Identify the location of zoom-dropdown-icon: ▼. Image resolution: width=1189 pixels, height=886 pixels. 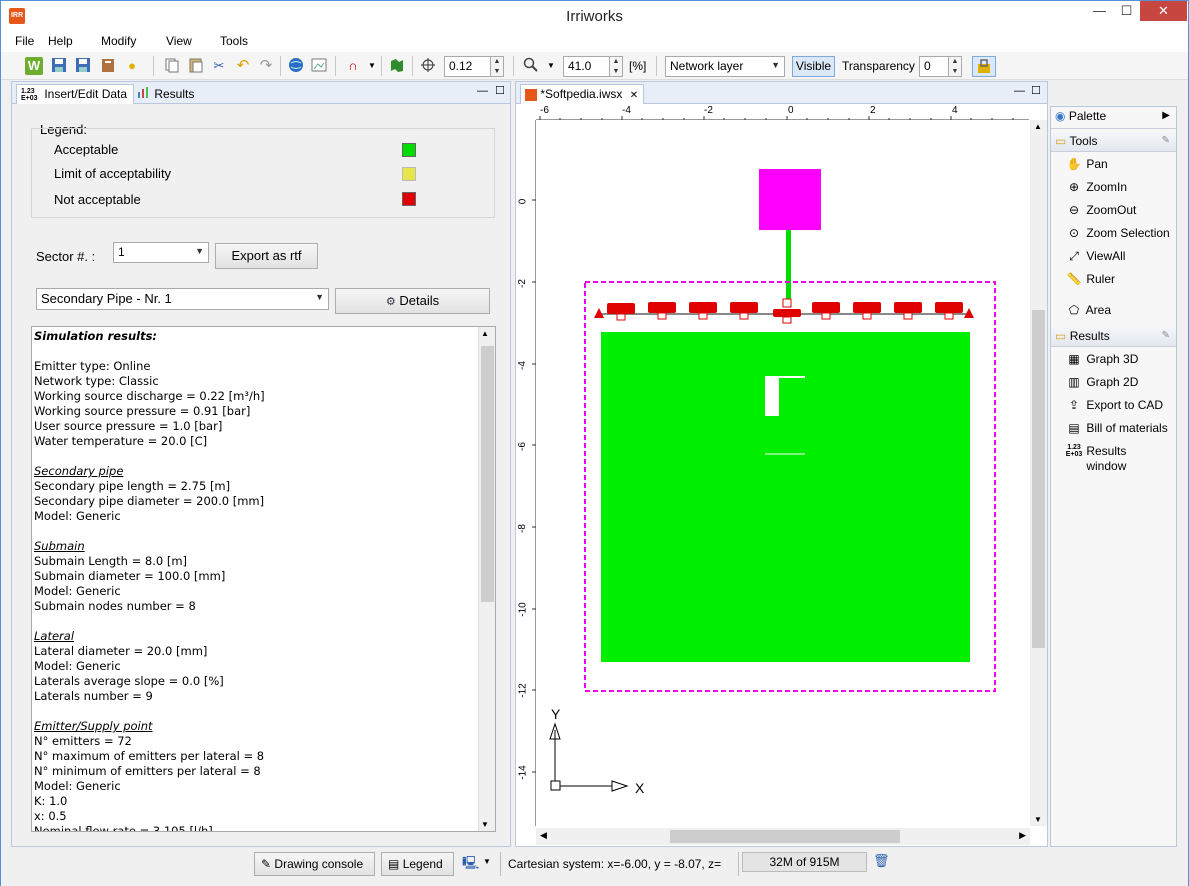
(551, 66).